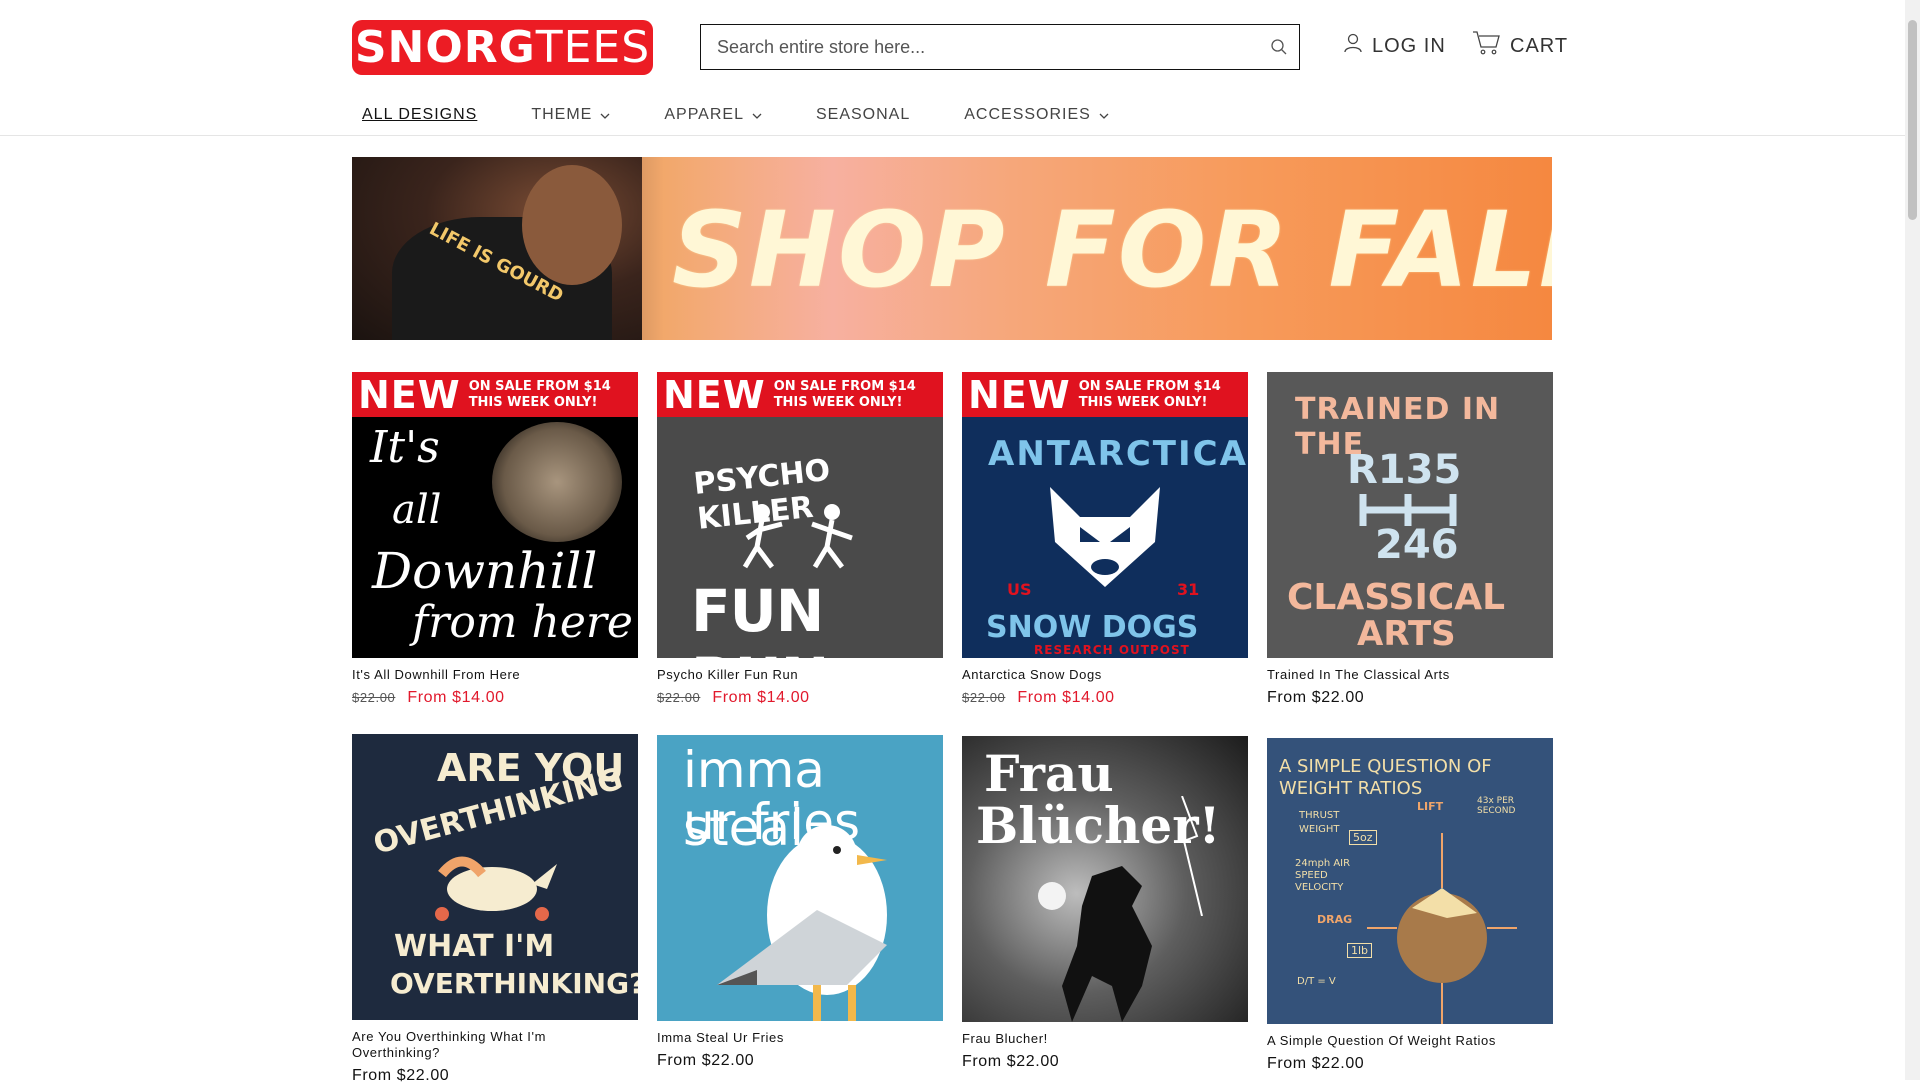  I want to click on art-text: LIFT, so click(1430, 806).